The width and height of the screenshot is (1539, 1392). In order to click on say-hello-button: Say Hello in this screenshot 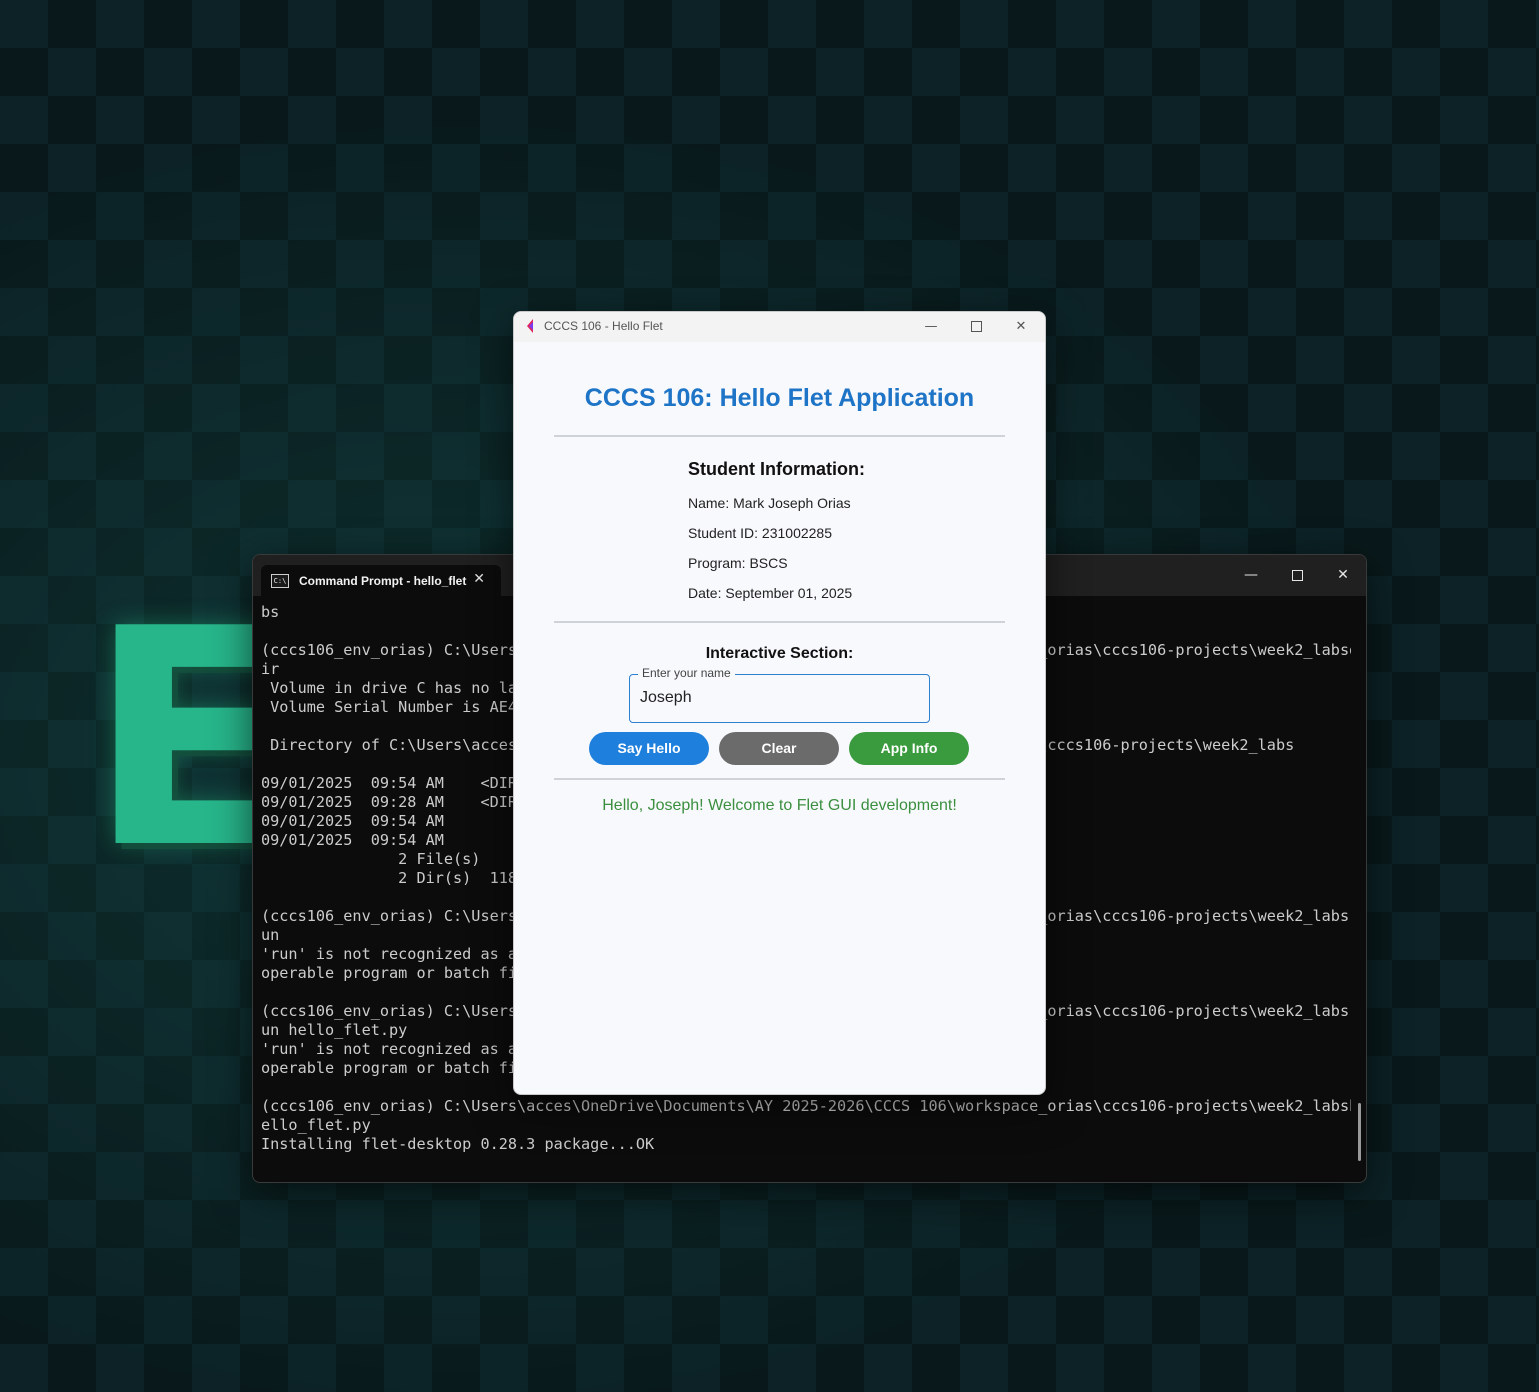, I will do `click(649, 748)`.